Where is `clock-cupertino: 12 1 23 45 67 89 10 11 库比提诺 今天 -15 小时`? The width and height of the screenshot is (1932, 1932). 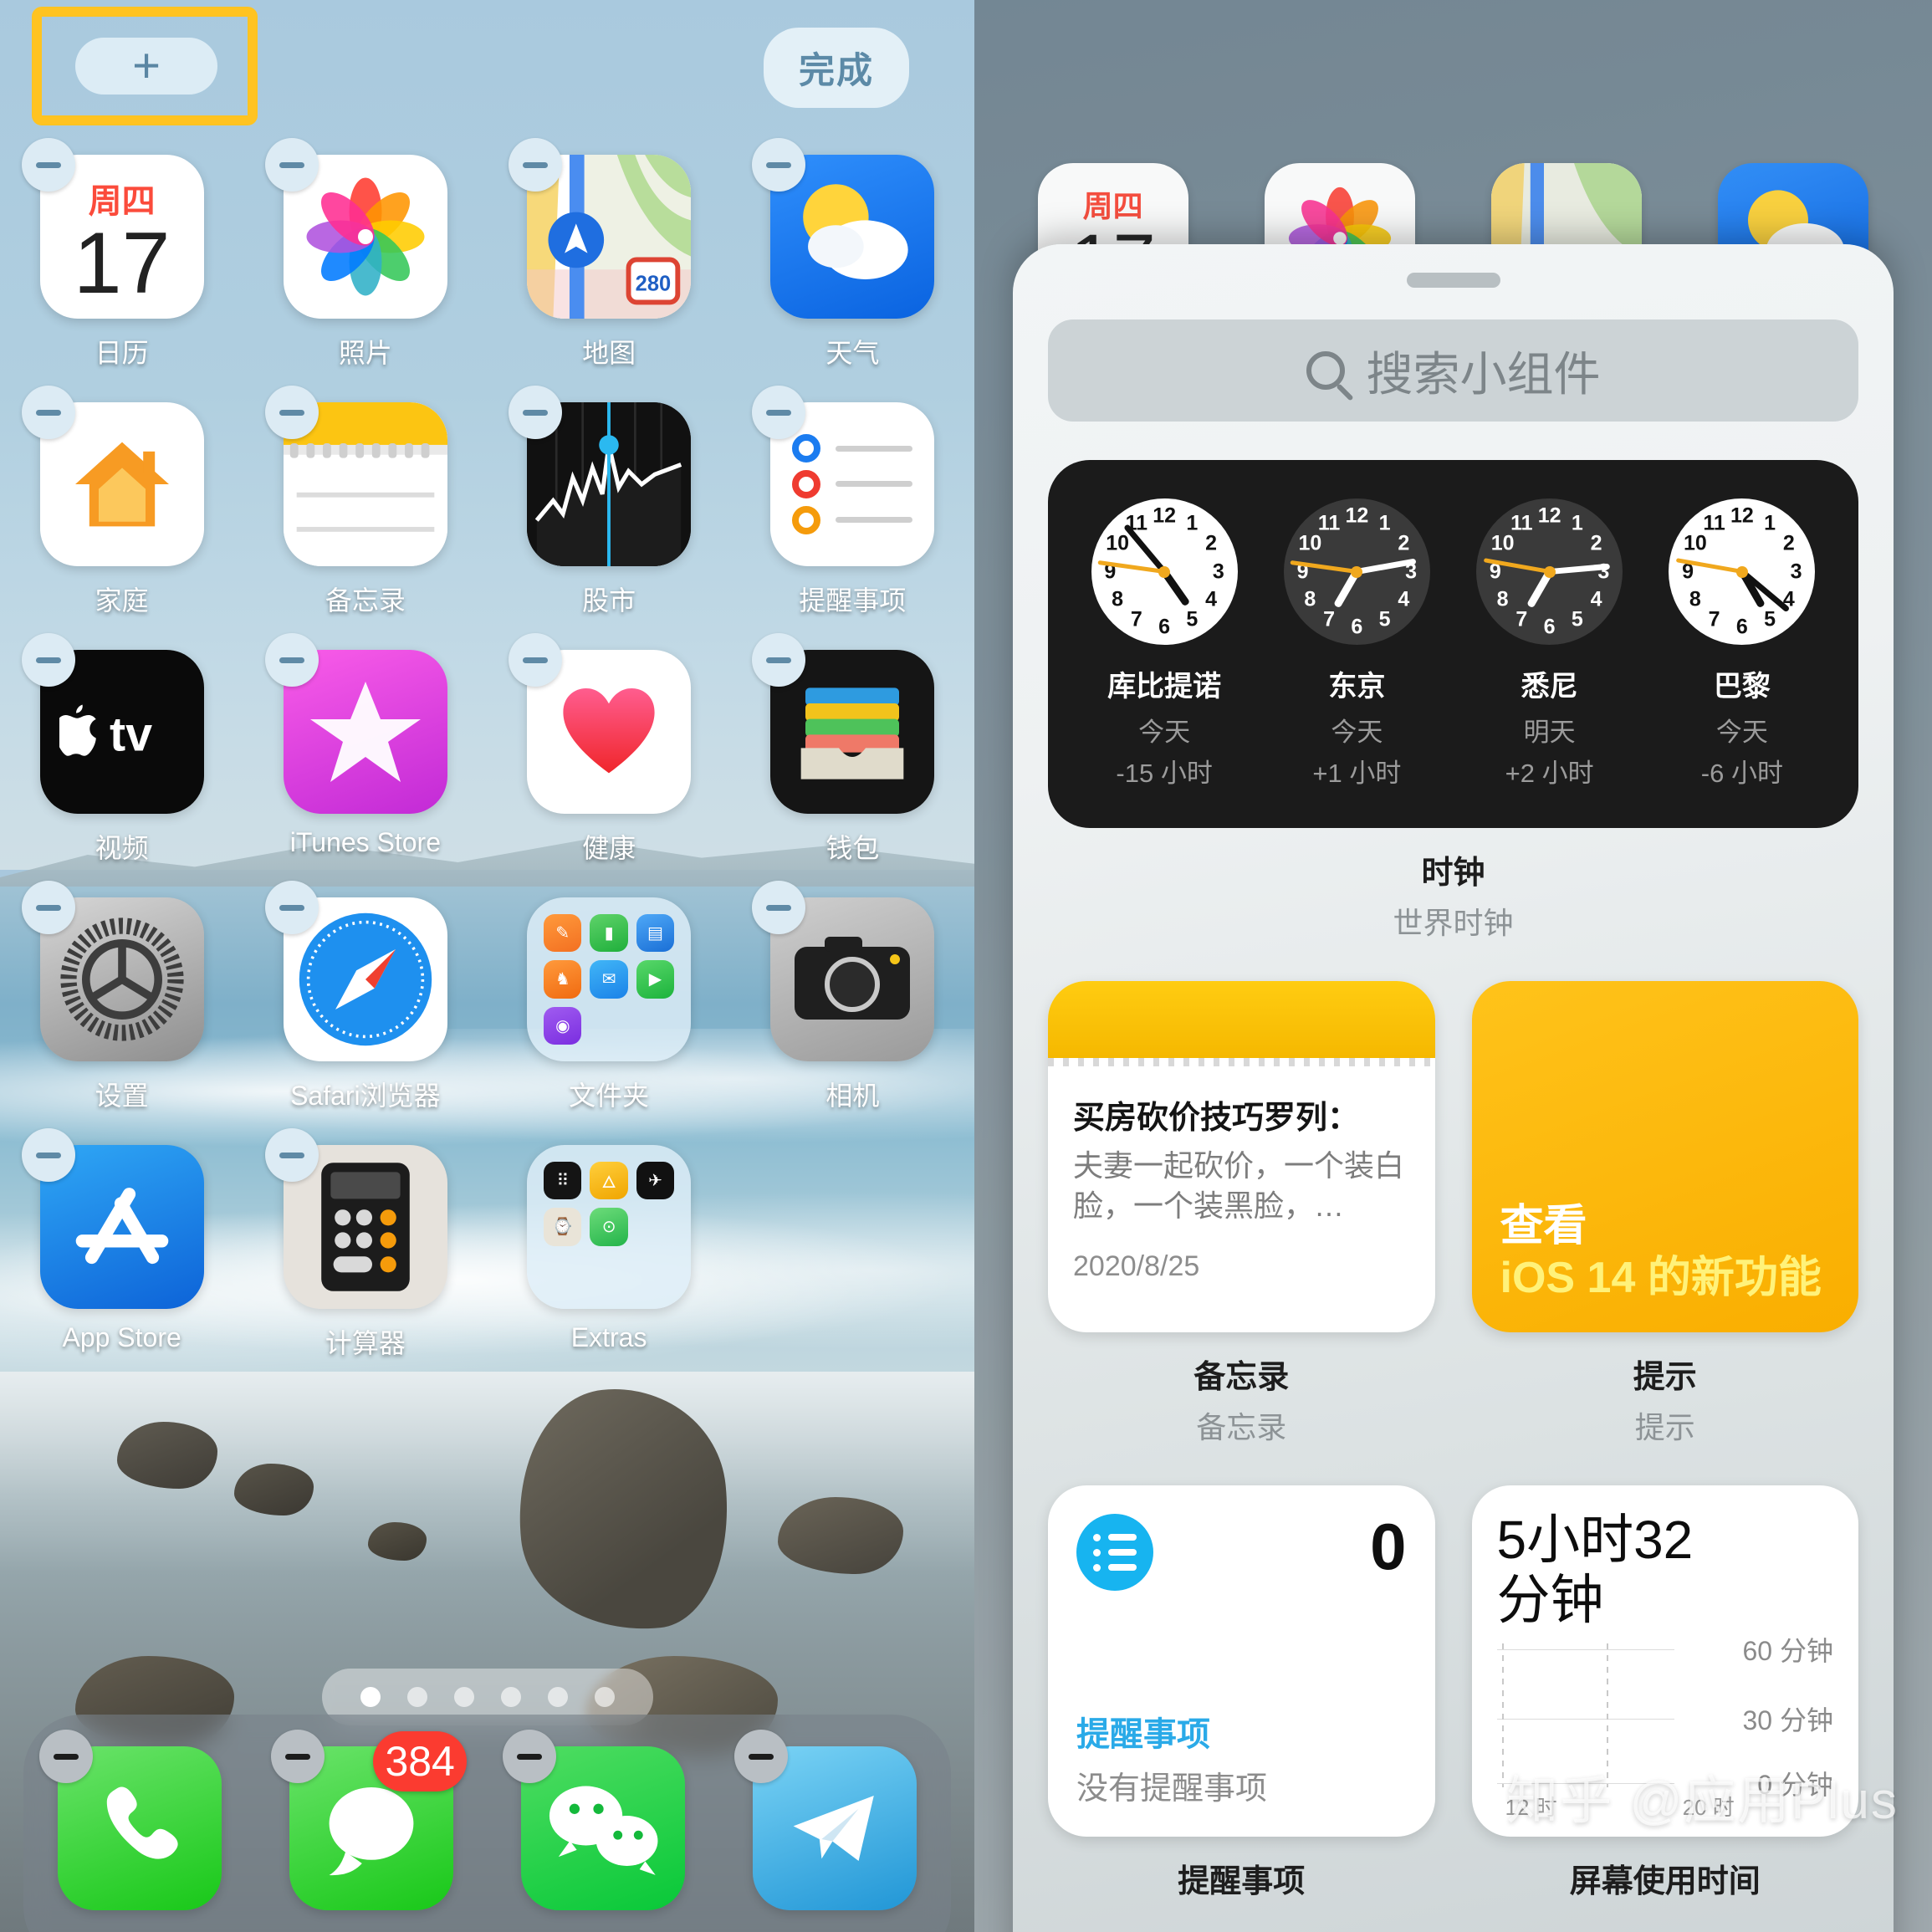 clock-cupertino: 12 1 23 45 67 89 10 11 库比提诺 今天 -15 小时 is located at coordinates (1164, 644).